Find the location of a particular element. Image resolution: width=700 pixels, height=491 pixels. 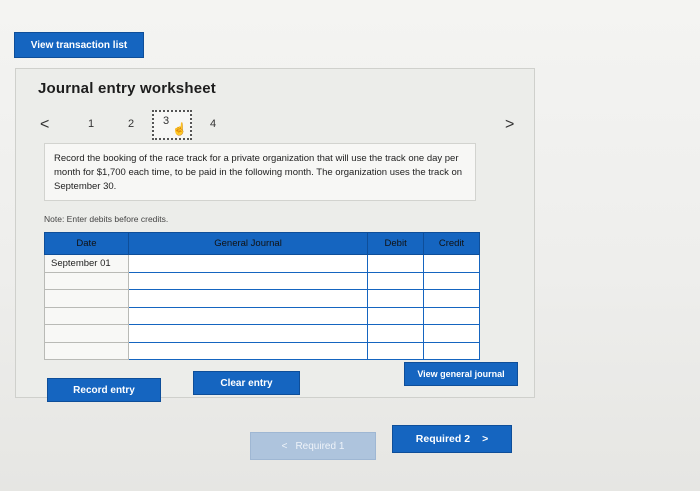

date-cell: September 01 is located at coordinates (86, 263).